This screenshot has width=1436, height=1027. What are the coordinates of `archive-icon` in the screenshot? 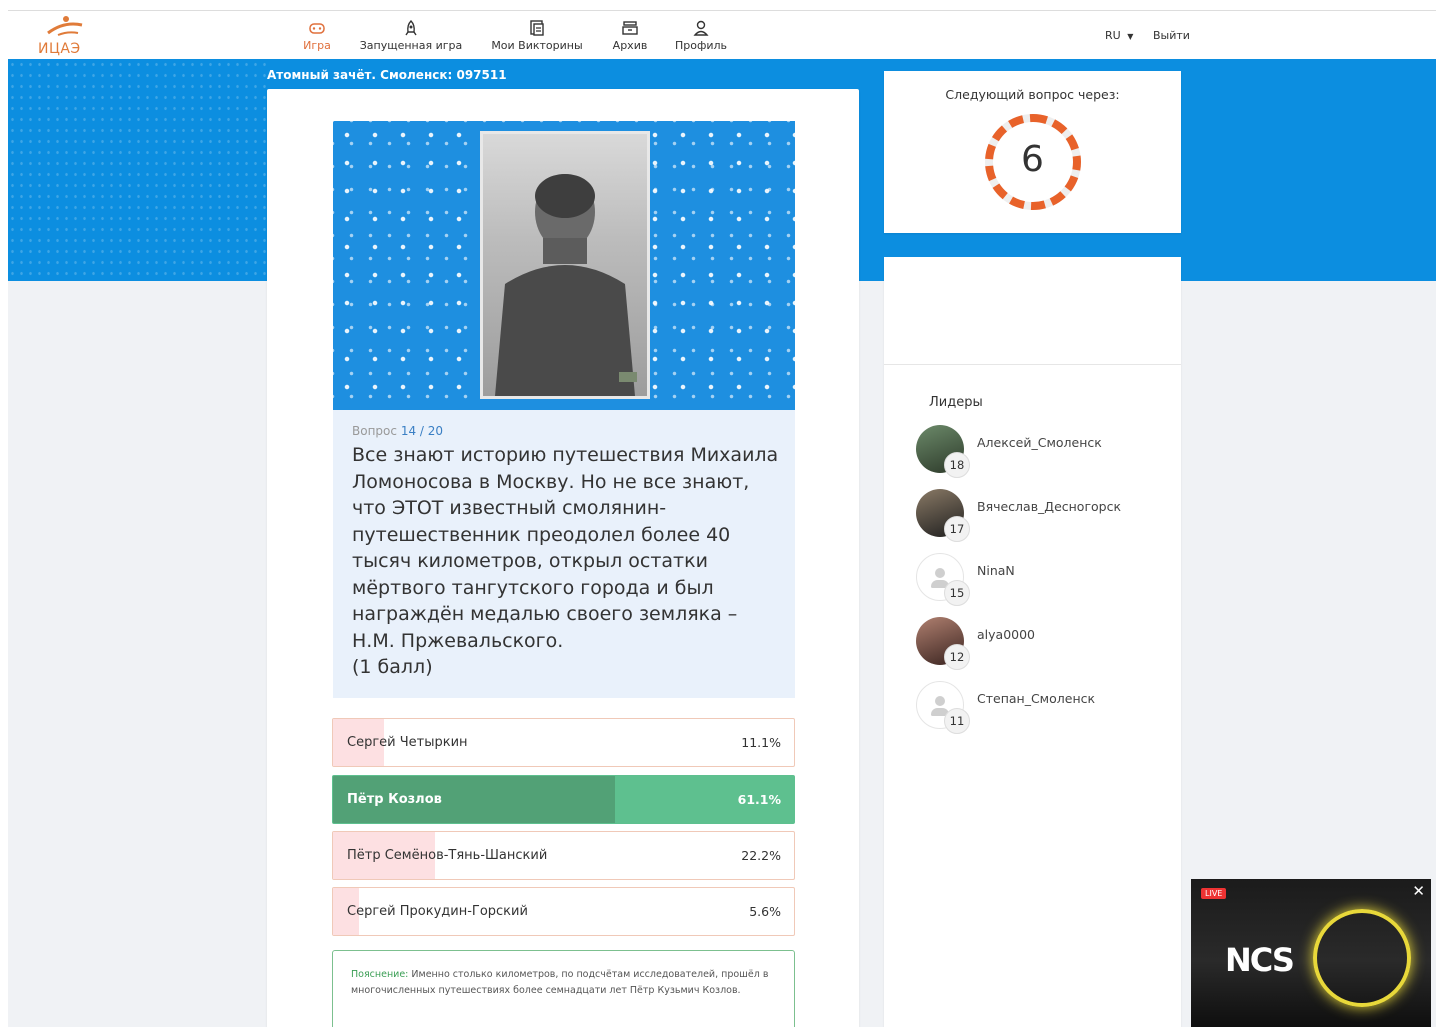 It's located at (630, 28).